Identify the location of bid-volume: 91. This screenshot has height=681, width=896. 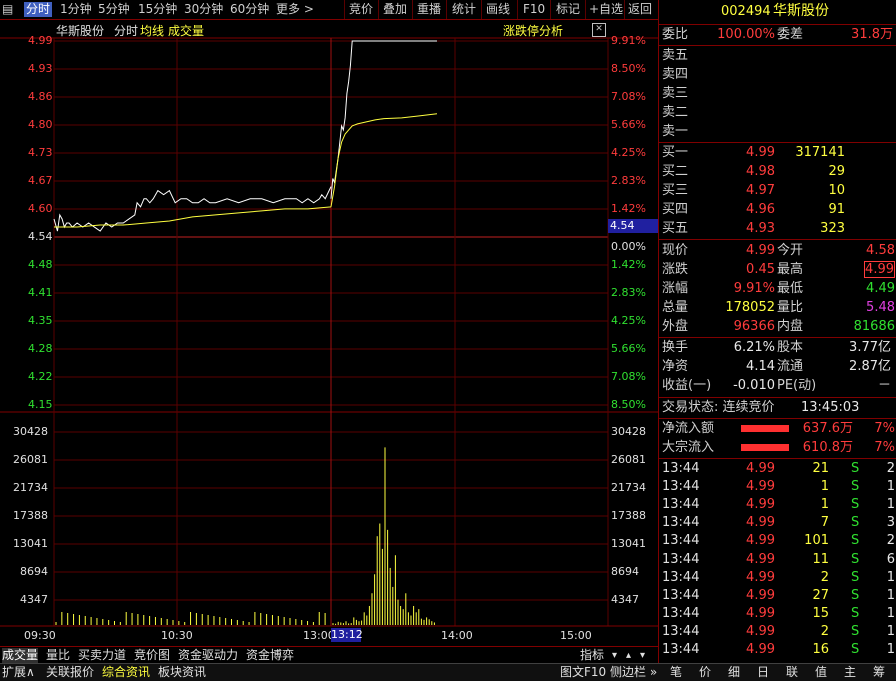
(836, 209).